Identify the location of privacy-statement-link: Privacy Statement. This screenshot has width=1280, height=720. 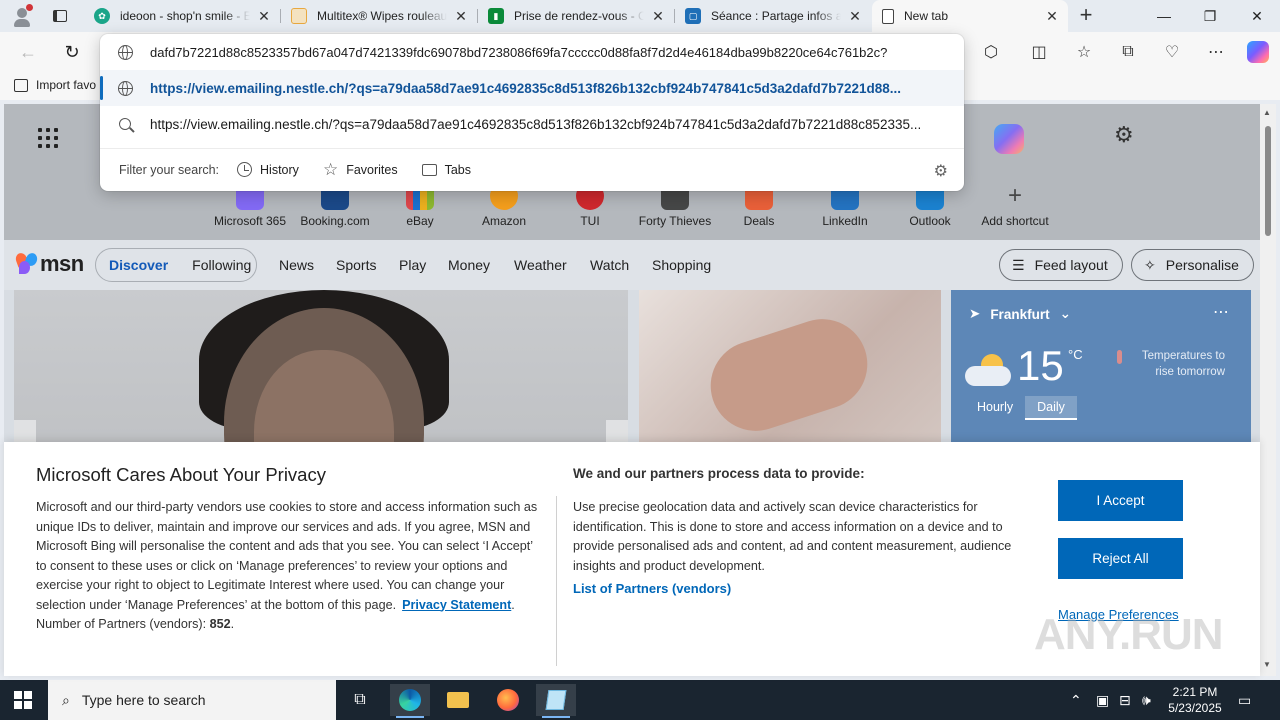
(456, 605).